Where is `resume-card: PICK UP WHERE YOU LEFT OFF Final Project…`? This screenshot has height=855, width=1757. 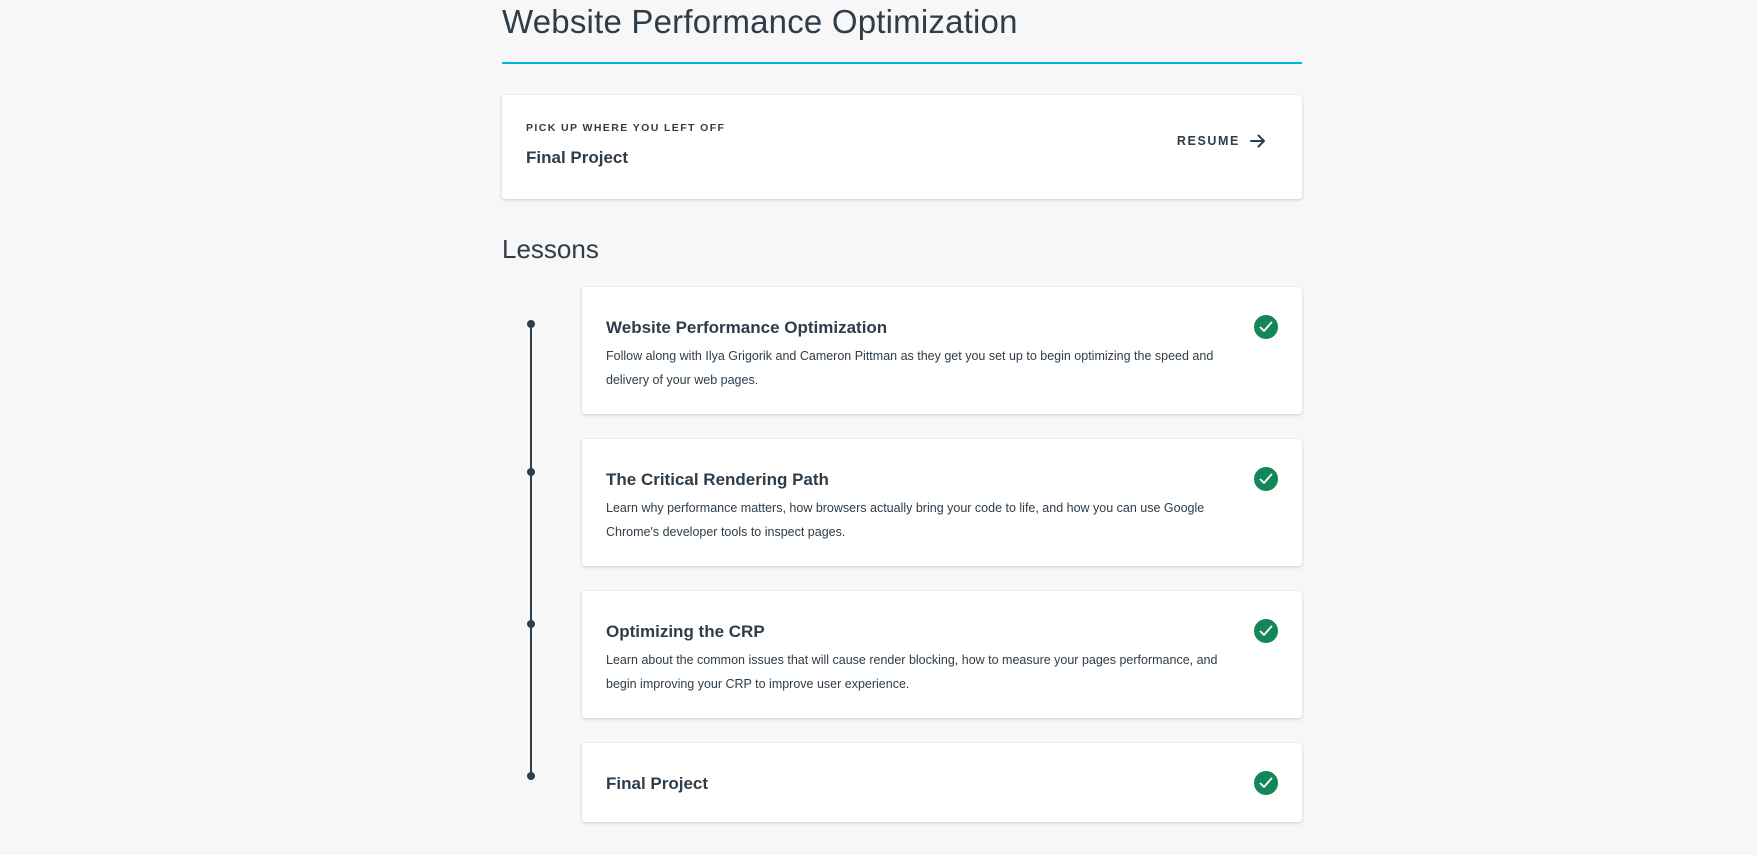 resume-card: PICK UP WHERE YOU LEFT OFF Final Project… is located at coordinates (902, 147).